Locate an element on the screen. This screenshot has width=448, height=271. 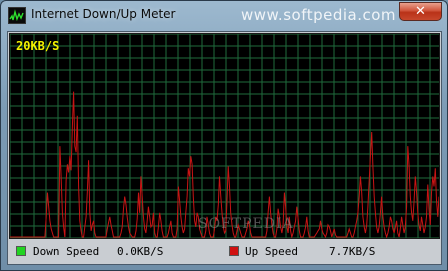
close-button: ✕ is located at coordinates (420, 11).